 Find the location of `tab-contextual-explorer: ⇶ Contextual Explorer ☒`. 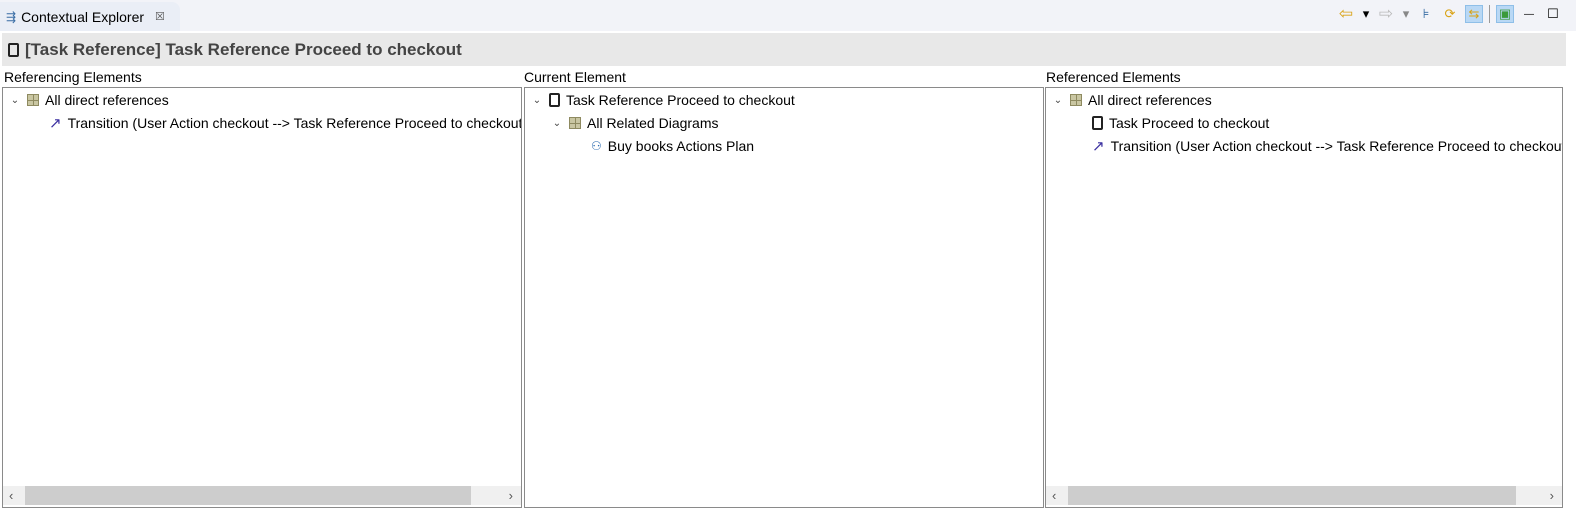

tab-contextual-explorer: ⇶ Contextual Explorer ☒ is located at coordinates (90, 16).